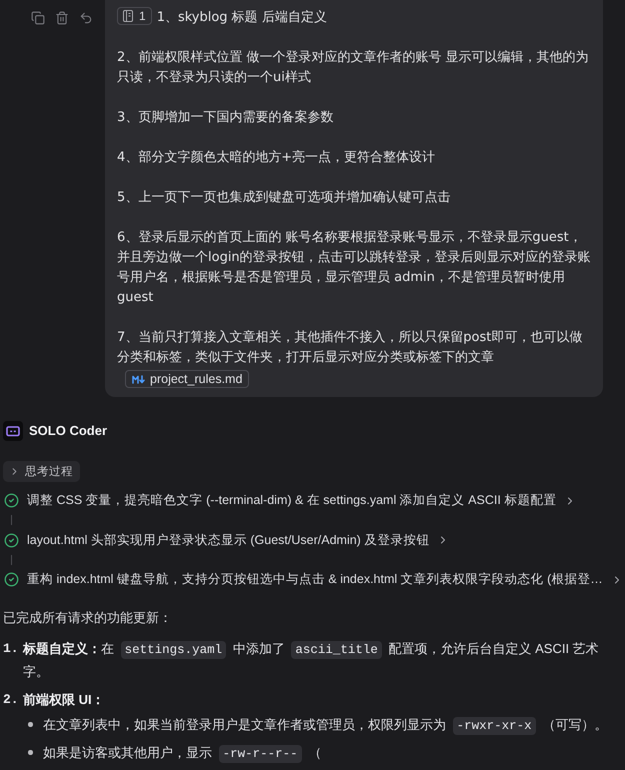  Describe the element at coordinates (283, 197) in the screenshot. I see `message-paragraph: 5、上一页下一页也集成到键盘可选项并增加确认键可点击` at that location.